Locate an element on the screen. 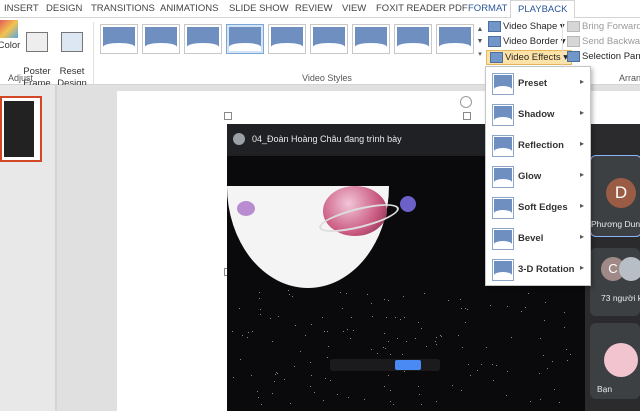 The width and height of the screenshot is (640, 411). color-button: Color is located at coordinates (11, 36).